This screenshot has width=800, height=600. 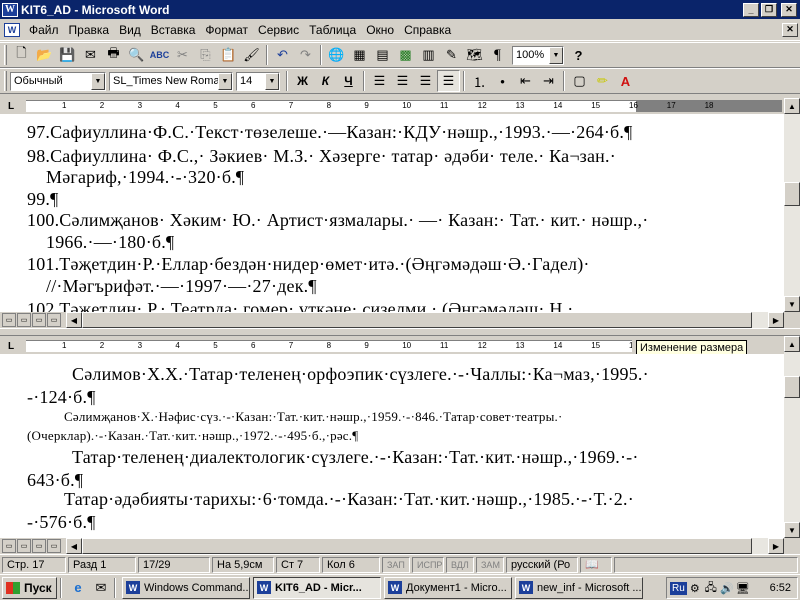 What do you see at coordinates (727, 588) in the screenshot?
I see `tray-volume-icon: 🔊` at bounding box center [727, 588].